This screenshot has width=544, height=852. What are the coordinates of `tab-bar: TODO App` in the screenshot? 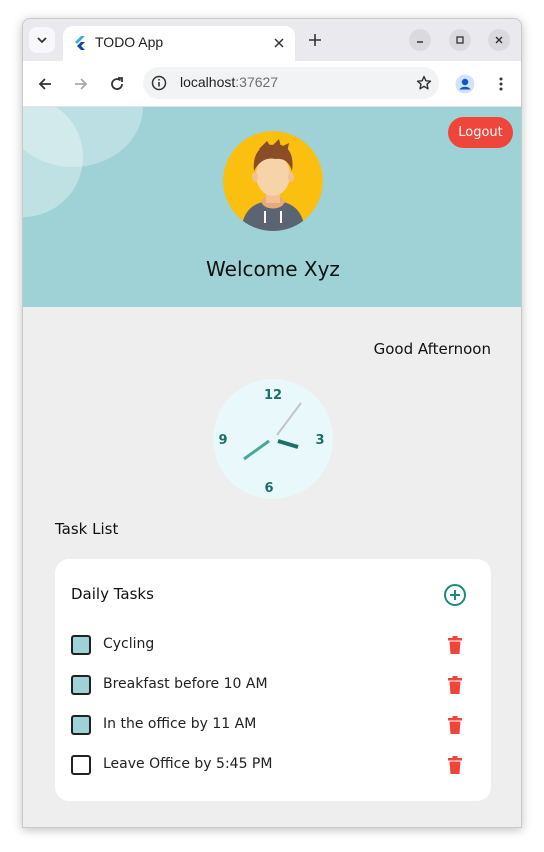 It's located at (272, 40).